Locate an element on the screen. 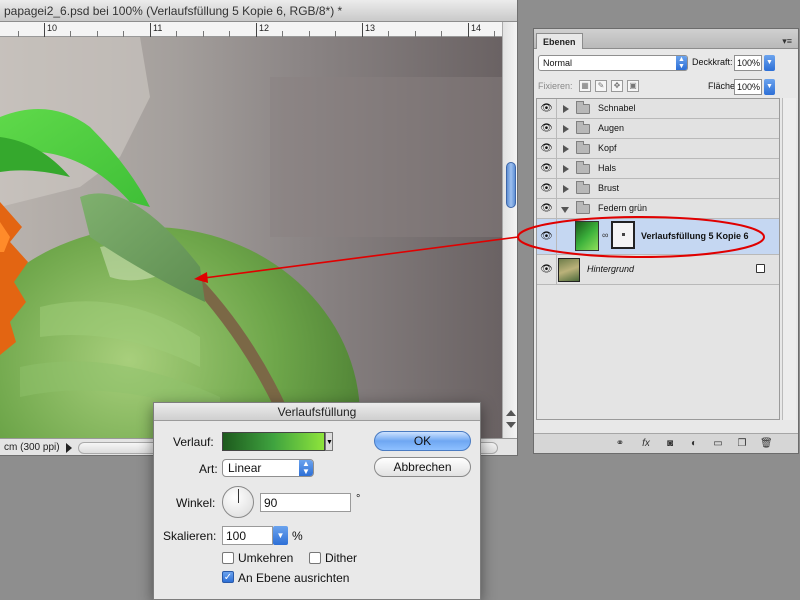  ruler-label: 11 is located at coordinates (158, 28).